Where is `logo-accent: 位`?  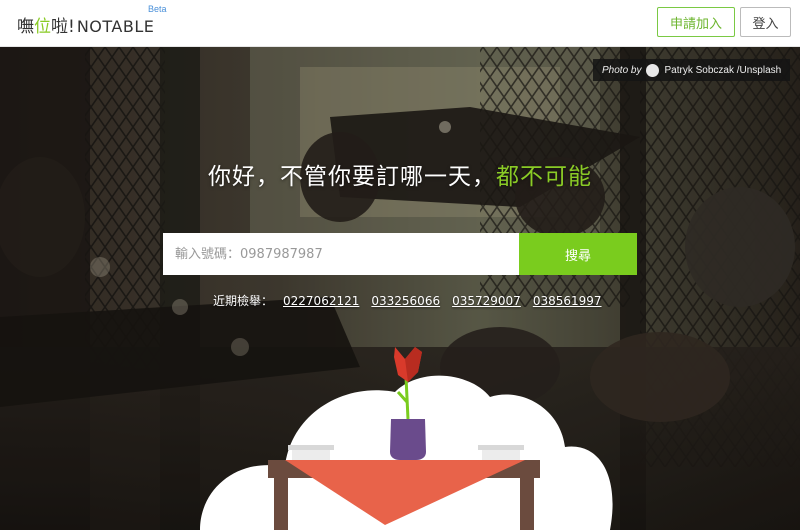 logo-accent: 位 is located at coordinates (42, 27).